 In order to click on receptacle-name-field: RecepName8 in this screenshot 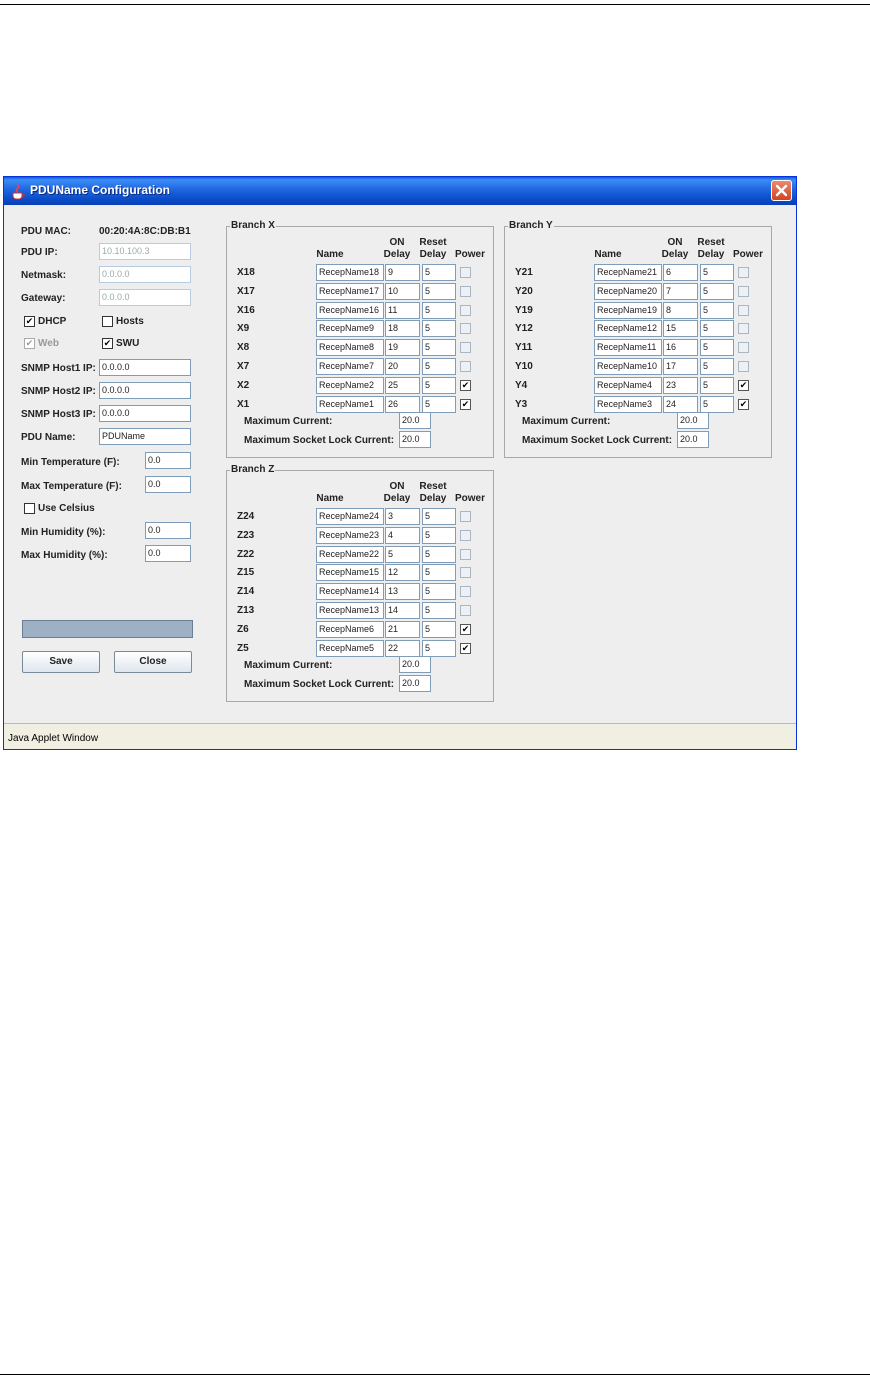, I will do `click(350, 348)`.